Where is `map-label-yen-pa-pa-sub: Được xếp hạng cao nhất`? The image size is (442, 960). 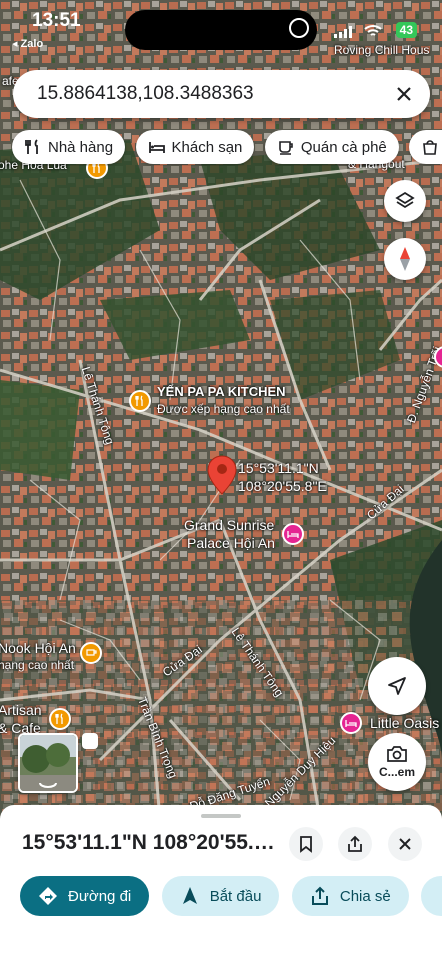 map-label-yen-pa-pa-sub: Được xếp hạng cao nhất is located at coordinates (223, 409).